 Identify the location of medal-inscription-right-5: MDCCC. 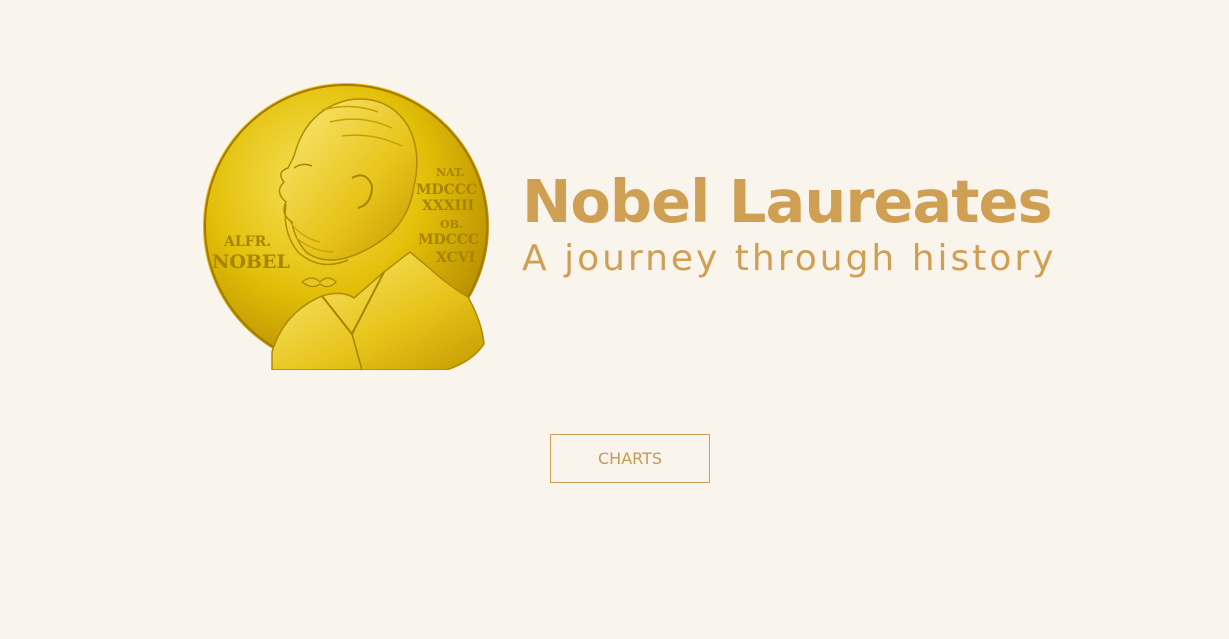
(448, 240).